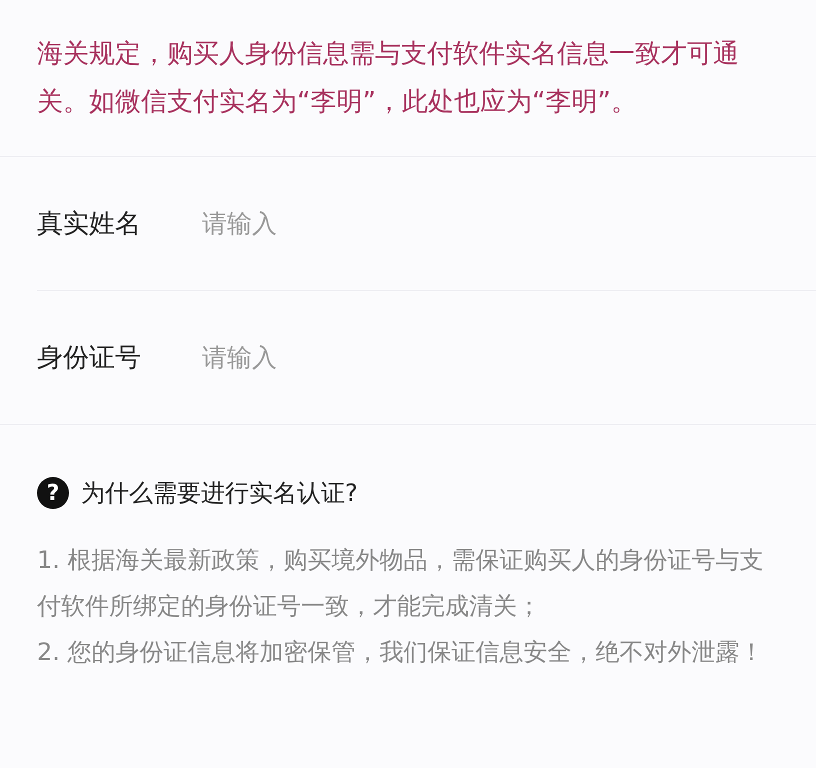 Image resolution: width=816 pixels, height=768 pixels. Describe the element at coordinates (388, 78) in the screenshot. I see `notice-text: 海关规定，购买人身份信息需与支付软件实名信息一致才可通关。如微信支付实名为“李明”，此处也应为“李明”。` at that location.